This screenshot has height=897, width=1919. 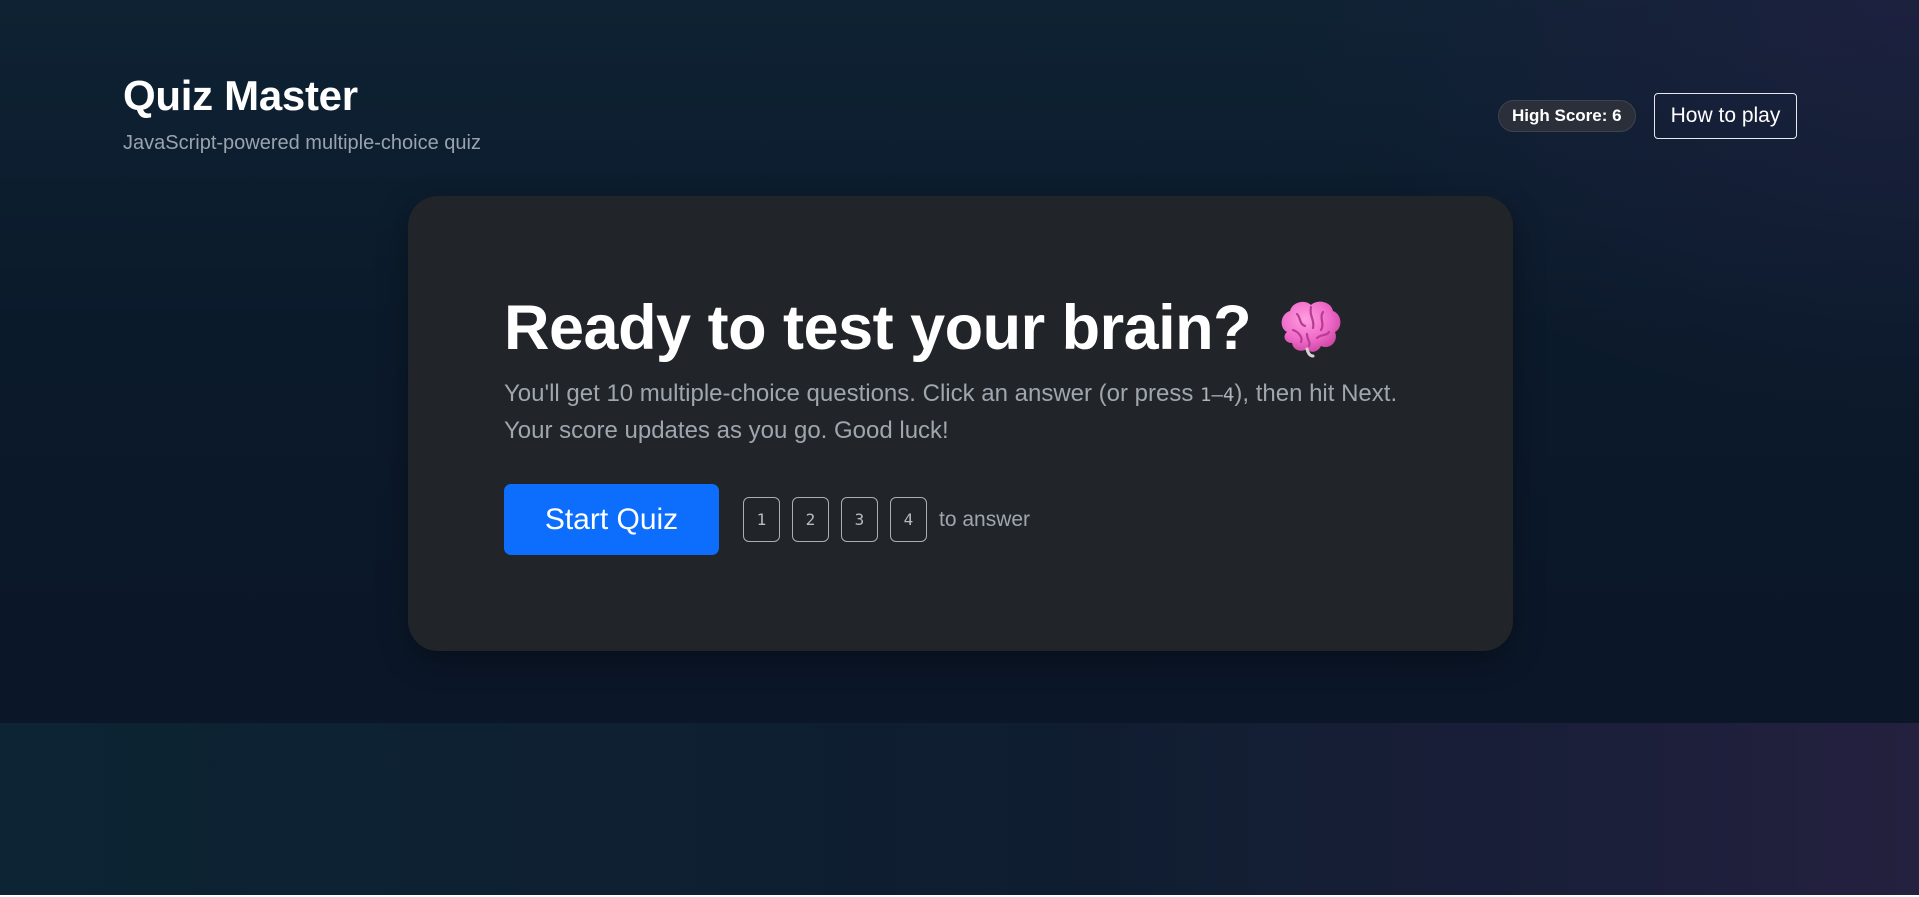 I want to click on intro-description-keys: 1–4, so click(x=1217, y=395).